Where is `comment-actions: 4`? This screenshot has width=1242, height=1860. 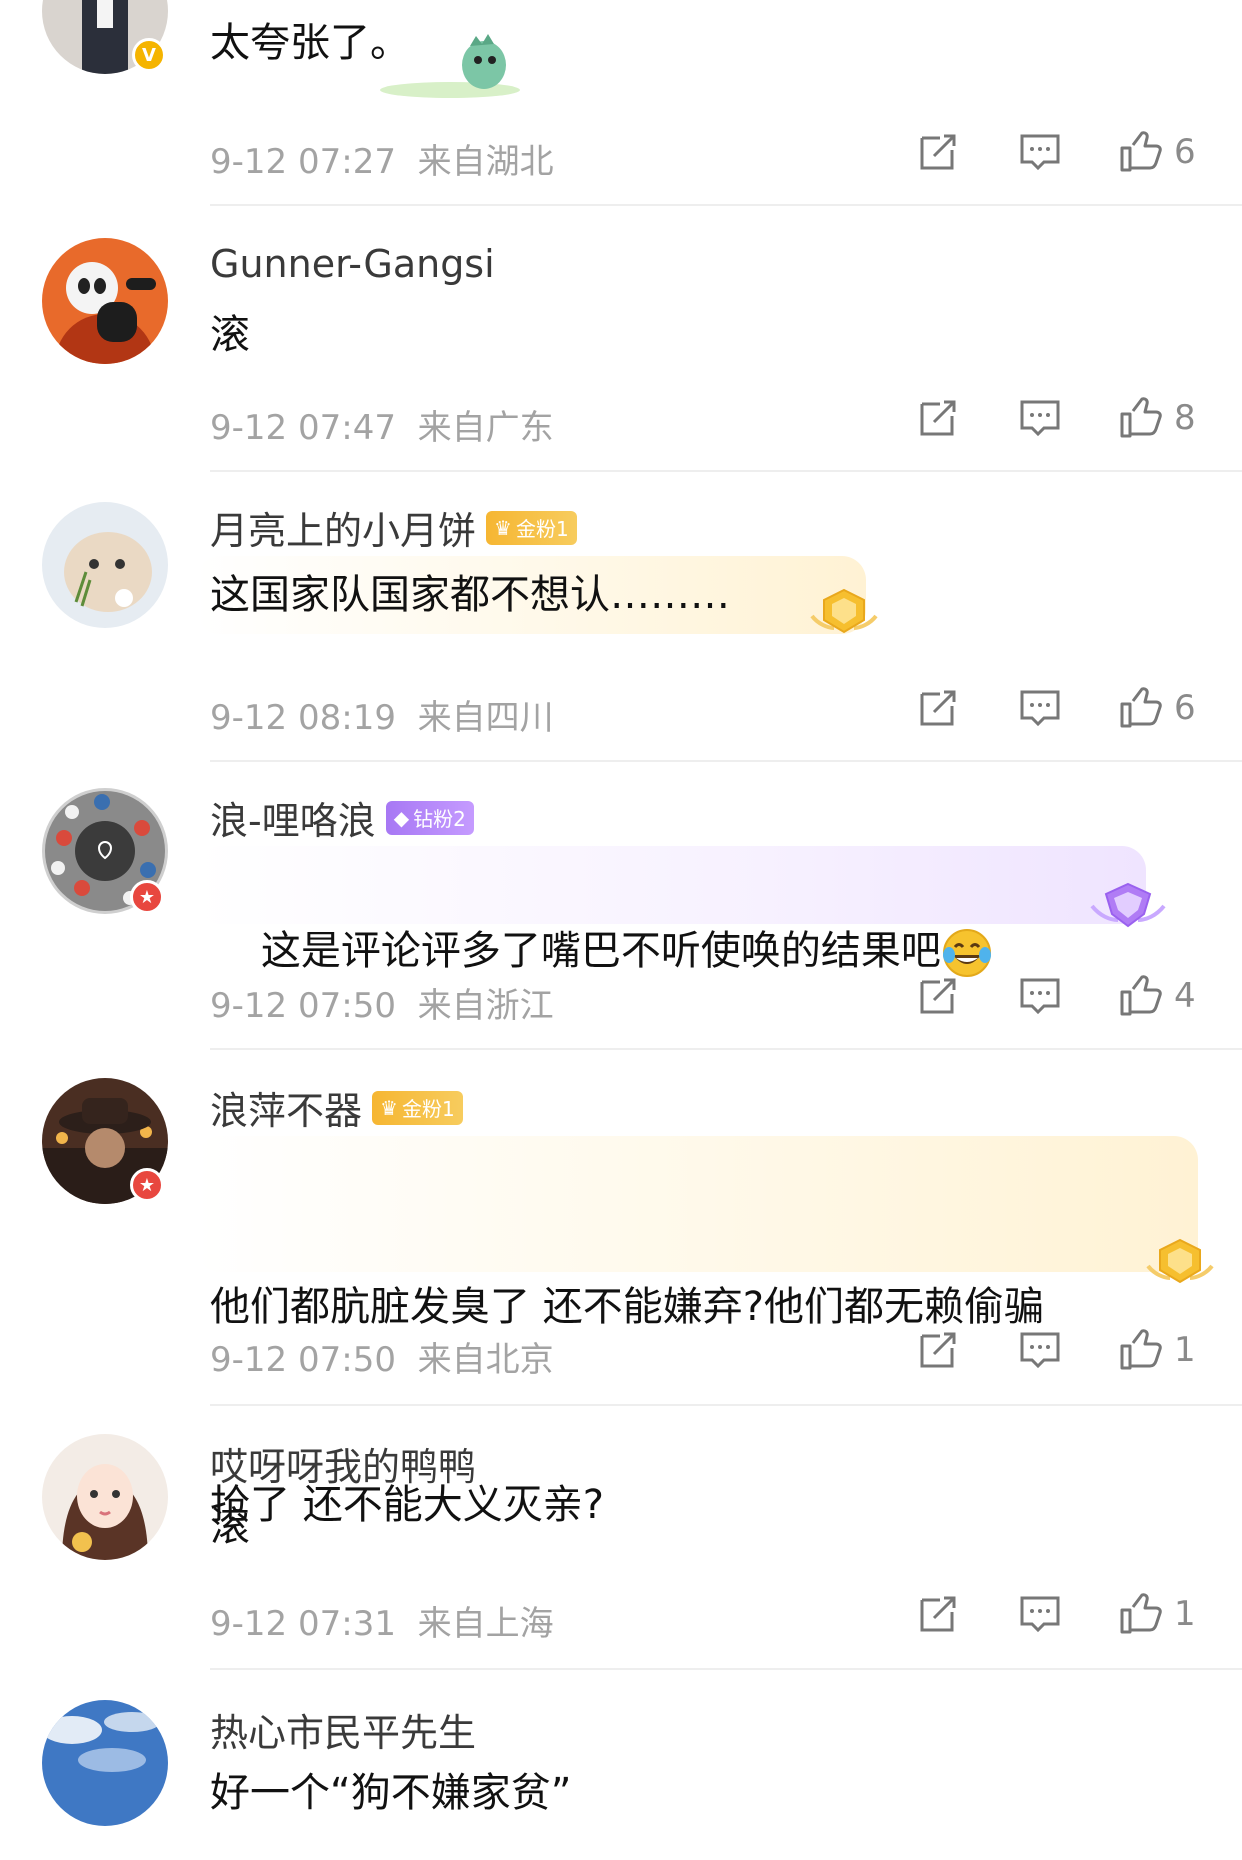
comment-actions: 4 is located at coordinates (1058, 996).